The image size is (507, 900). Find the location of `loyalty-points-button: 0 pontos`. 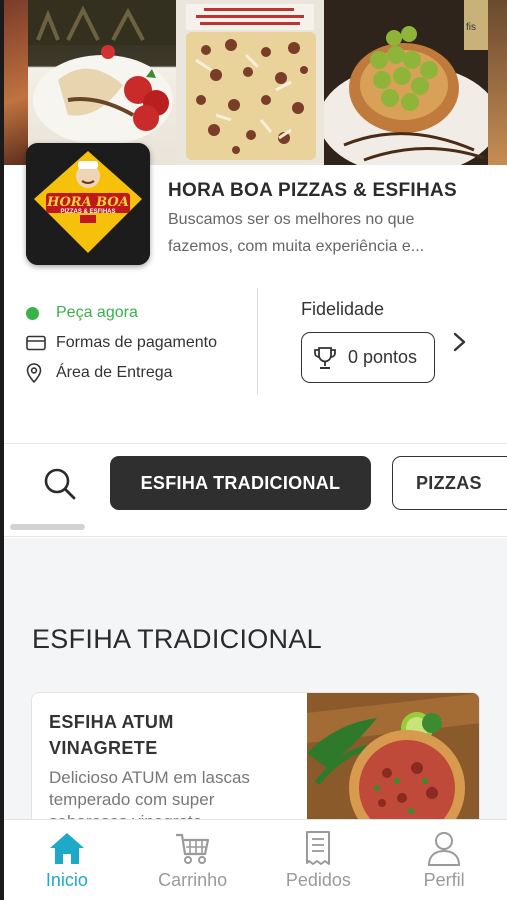

loyalty-points-button: 0 pontos is located at coordinates (368, 357).